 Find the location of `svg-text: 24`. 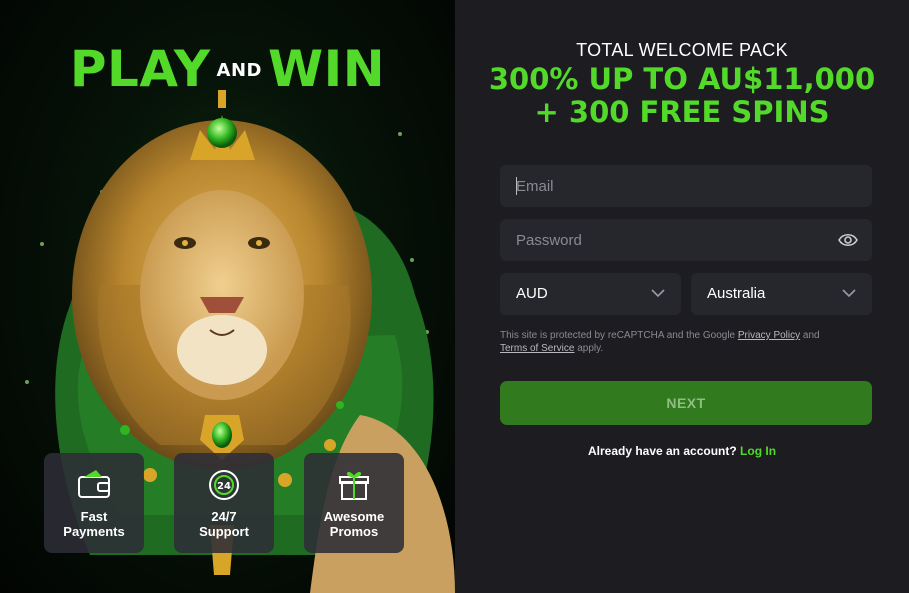

svg-text: 24 is located at coordinates (224, 486).